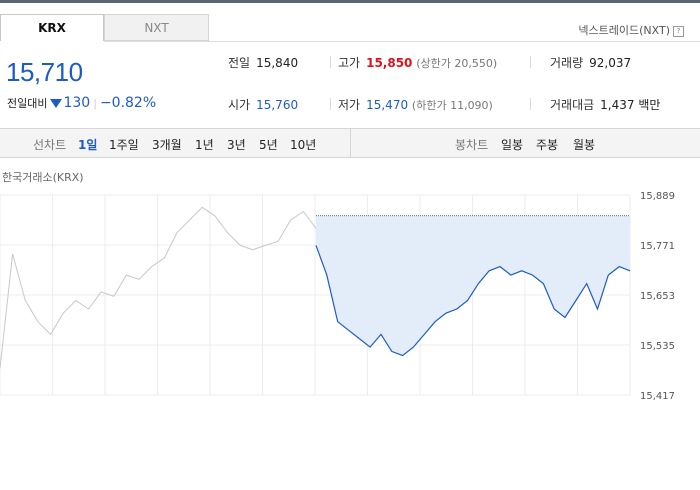 The height and width of the screenshot is (490, 700). Describe the element at coordinates (239, 105) in the screenshot. I see `open-label: 시가` at that location.